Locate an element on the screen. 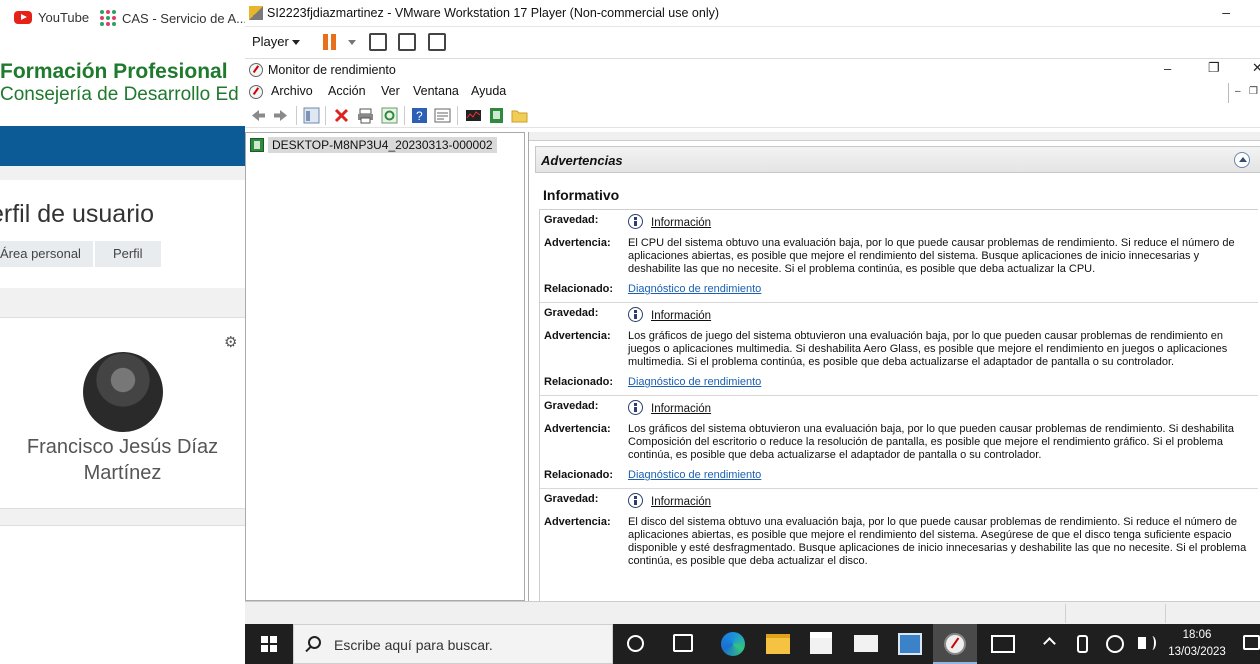 The width and height of the screenshot is (1260, 664). task-view-icon is located at coordinates (683, 643).